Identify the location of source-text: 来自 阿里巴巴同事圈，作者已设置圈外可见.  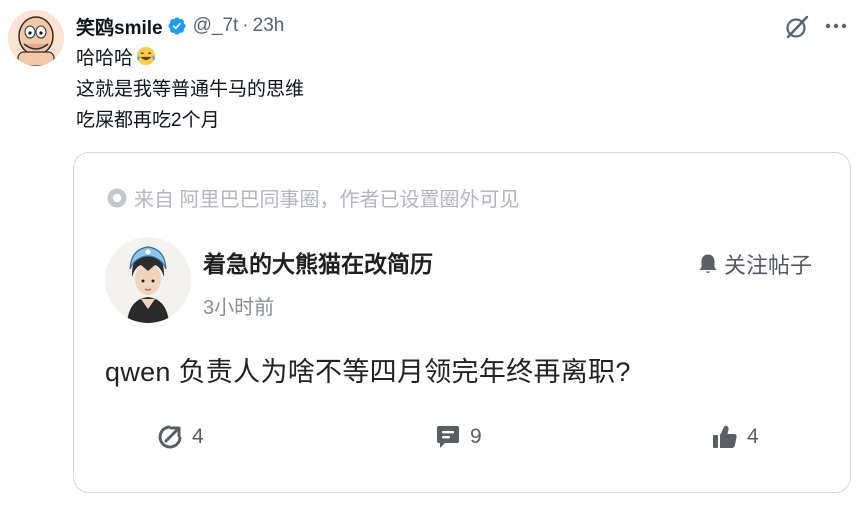
(327, 200).